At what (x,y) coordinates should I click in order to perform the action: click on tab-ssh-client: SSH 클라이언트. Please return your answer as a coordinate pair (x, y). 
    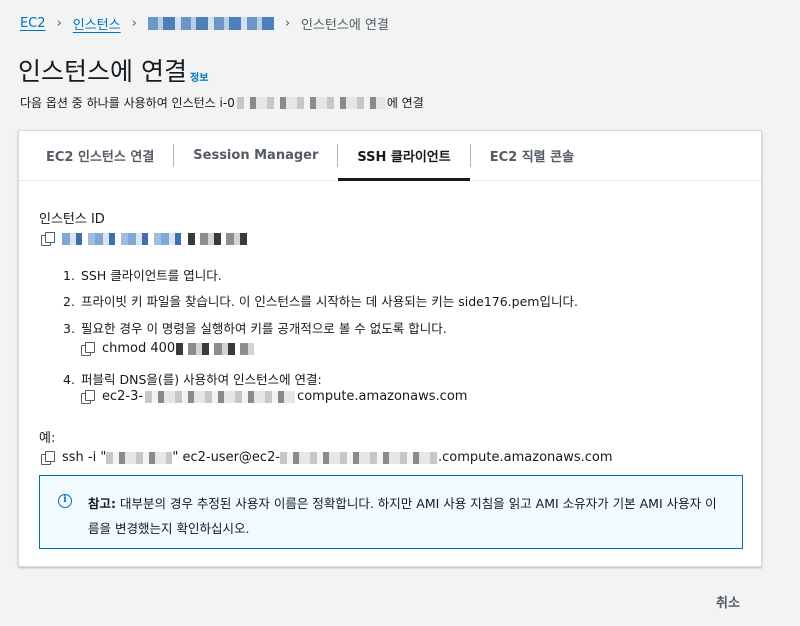
    Looking at the image, I should click on (404, 156).